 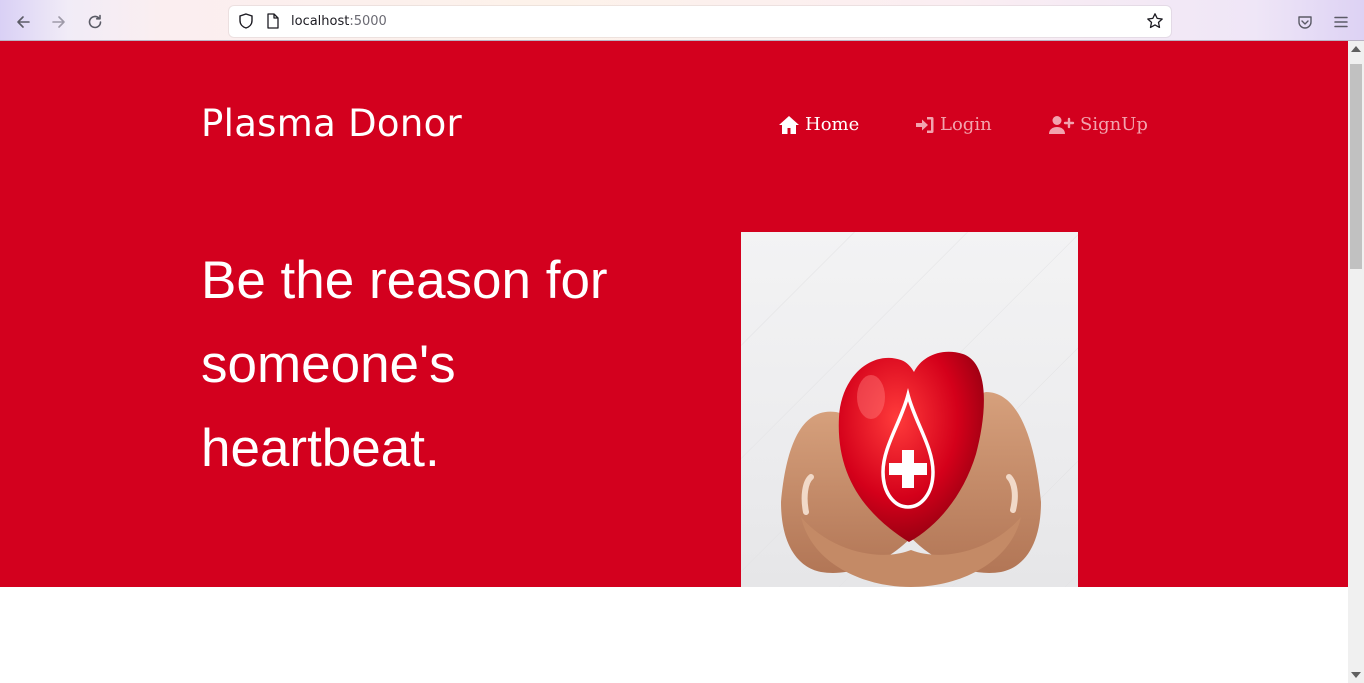 What do you see at coordinates (404, 364) in the screenshot?
I see `hero-tagline: Be the reason for someone's heartbeat.` at bounding box center [404, 364].